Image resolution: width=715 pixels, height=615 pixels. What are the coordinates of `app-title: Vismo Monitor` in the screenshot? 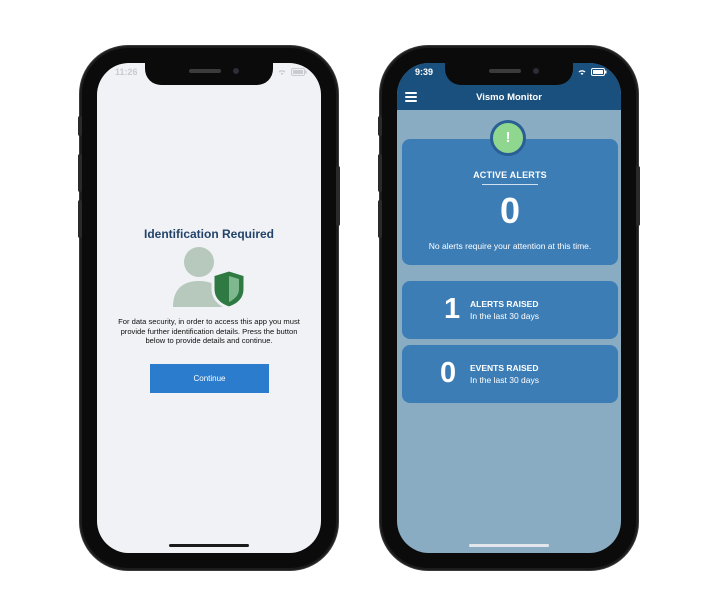 It's located at (509, 97).